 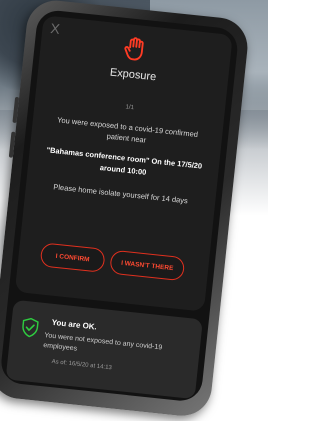 I want to click on not-there-button: I WASN'T THERE, so click(x=147, y=265).